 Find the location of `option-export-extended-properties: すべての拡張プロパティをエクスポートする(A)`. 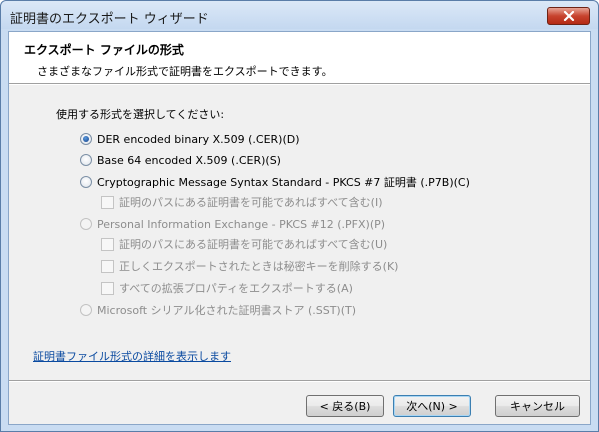

option-export-extended-properties: すべての拡張プロパティをエクスポートする(A) is located at coordinates (227, 288).